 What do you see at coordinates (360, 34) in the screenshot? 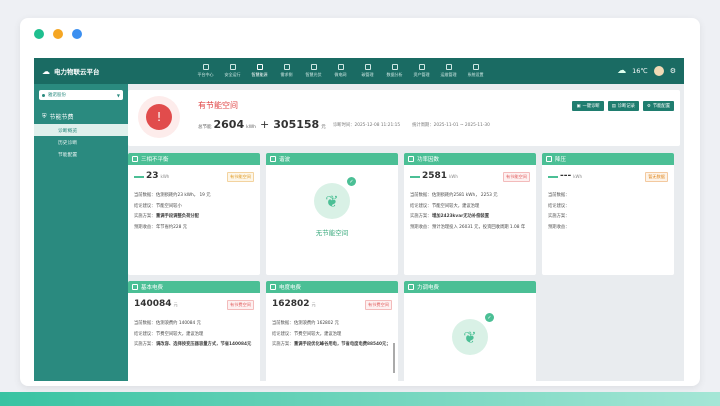
I see `window-controls` at bounding box center [360, 34].